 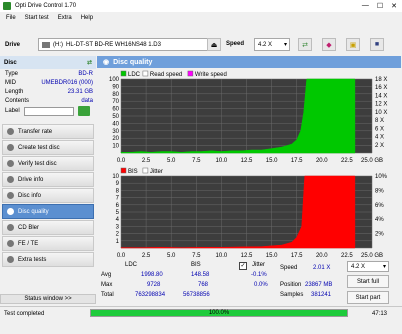 What do you see at coordinates (115, 147) in the screenshot?
I see `y-tick-label: 10` at bounding box center [115, 147].